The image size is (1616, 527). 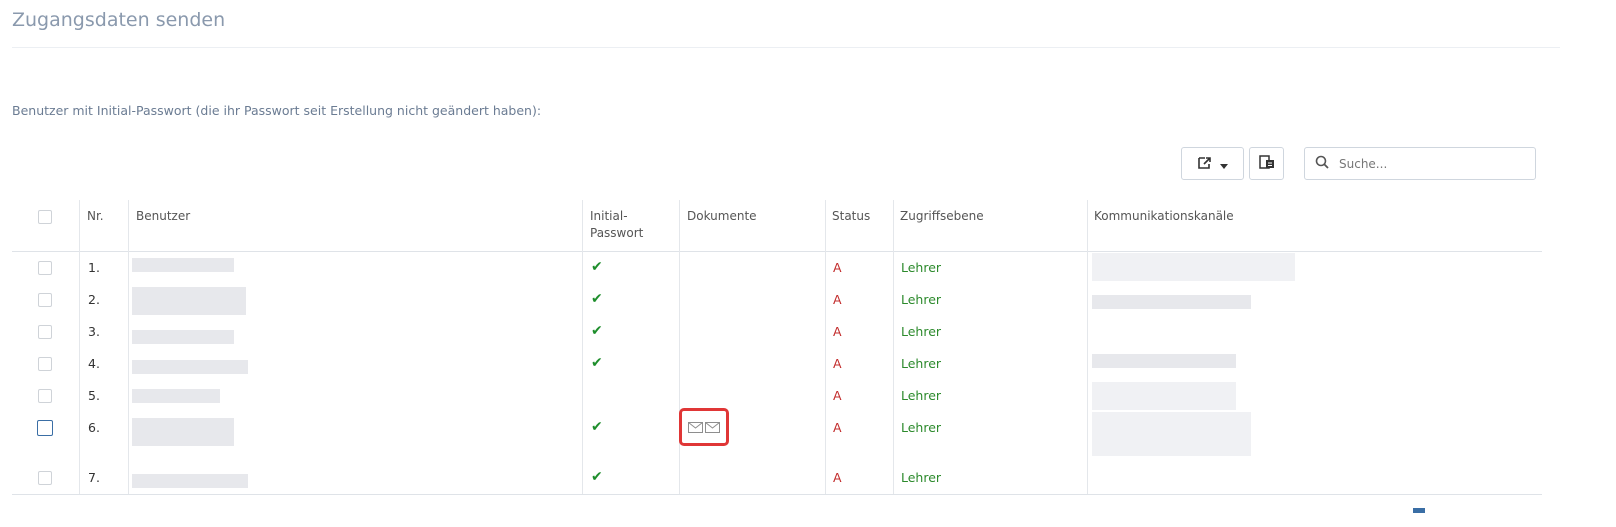 What do you see at coordinates (159, 225) in the screenshot?
I see `column-header-benutzer: Benutzer` at bounding box center [159, 225].